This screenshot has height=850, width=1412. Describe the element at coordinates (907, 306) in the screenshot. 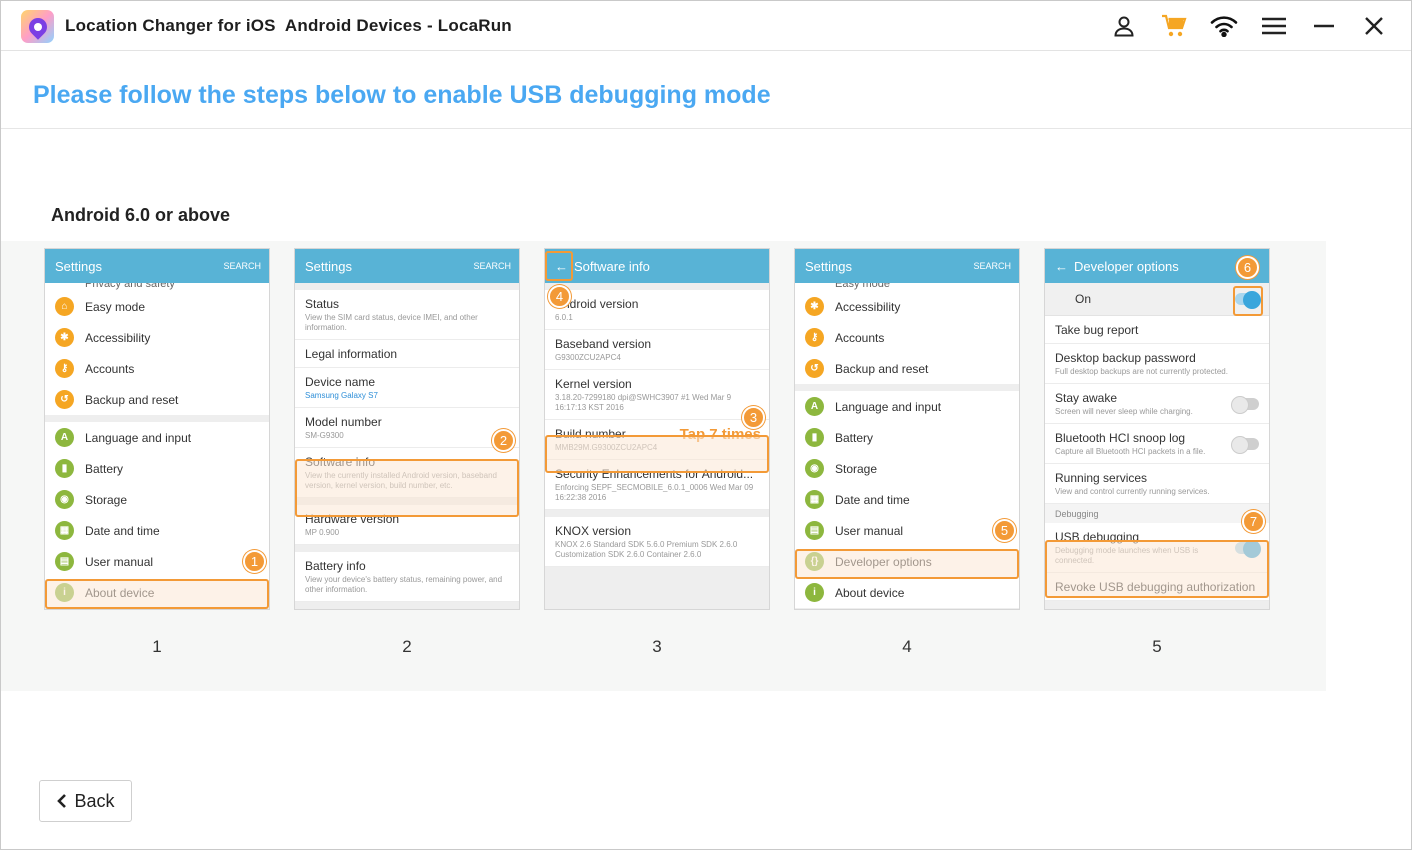

I see `settings-row: ✱ Accessibility` at that location.